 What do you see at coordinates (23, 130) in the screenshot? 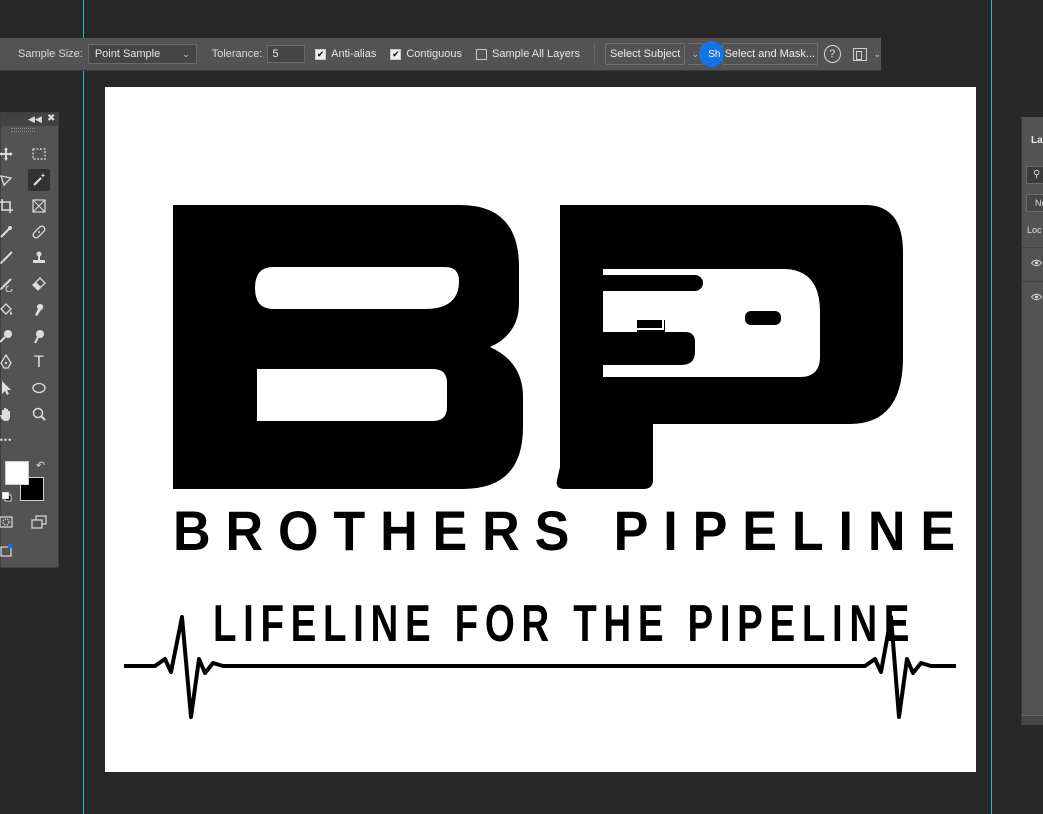
I see `panel-grip` at bounding box center [23, 130].